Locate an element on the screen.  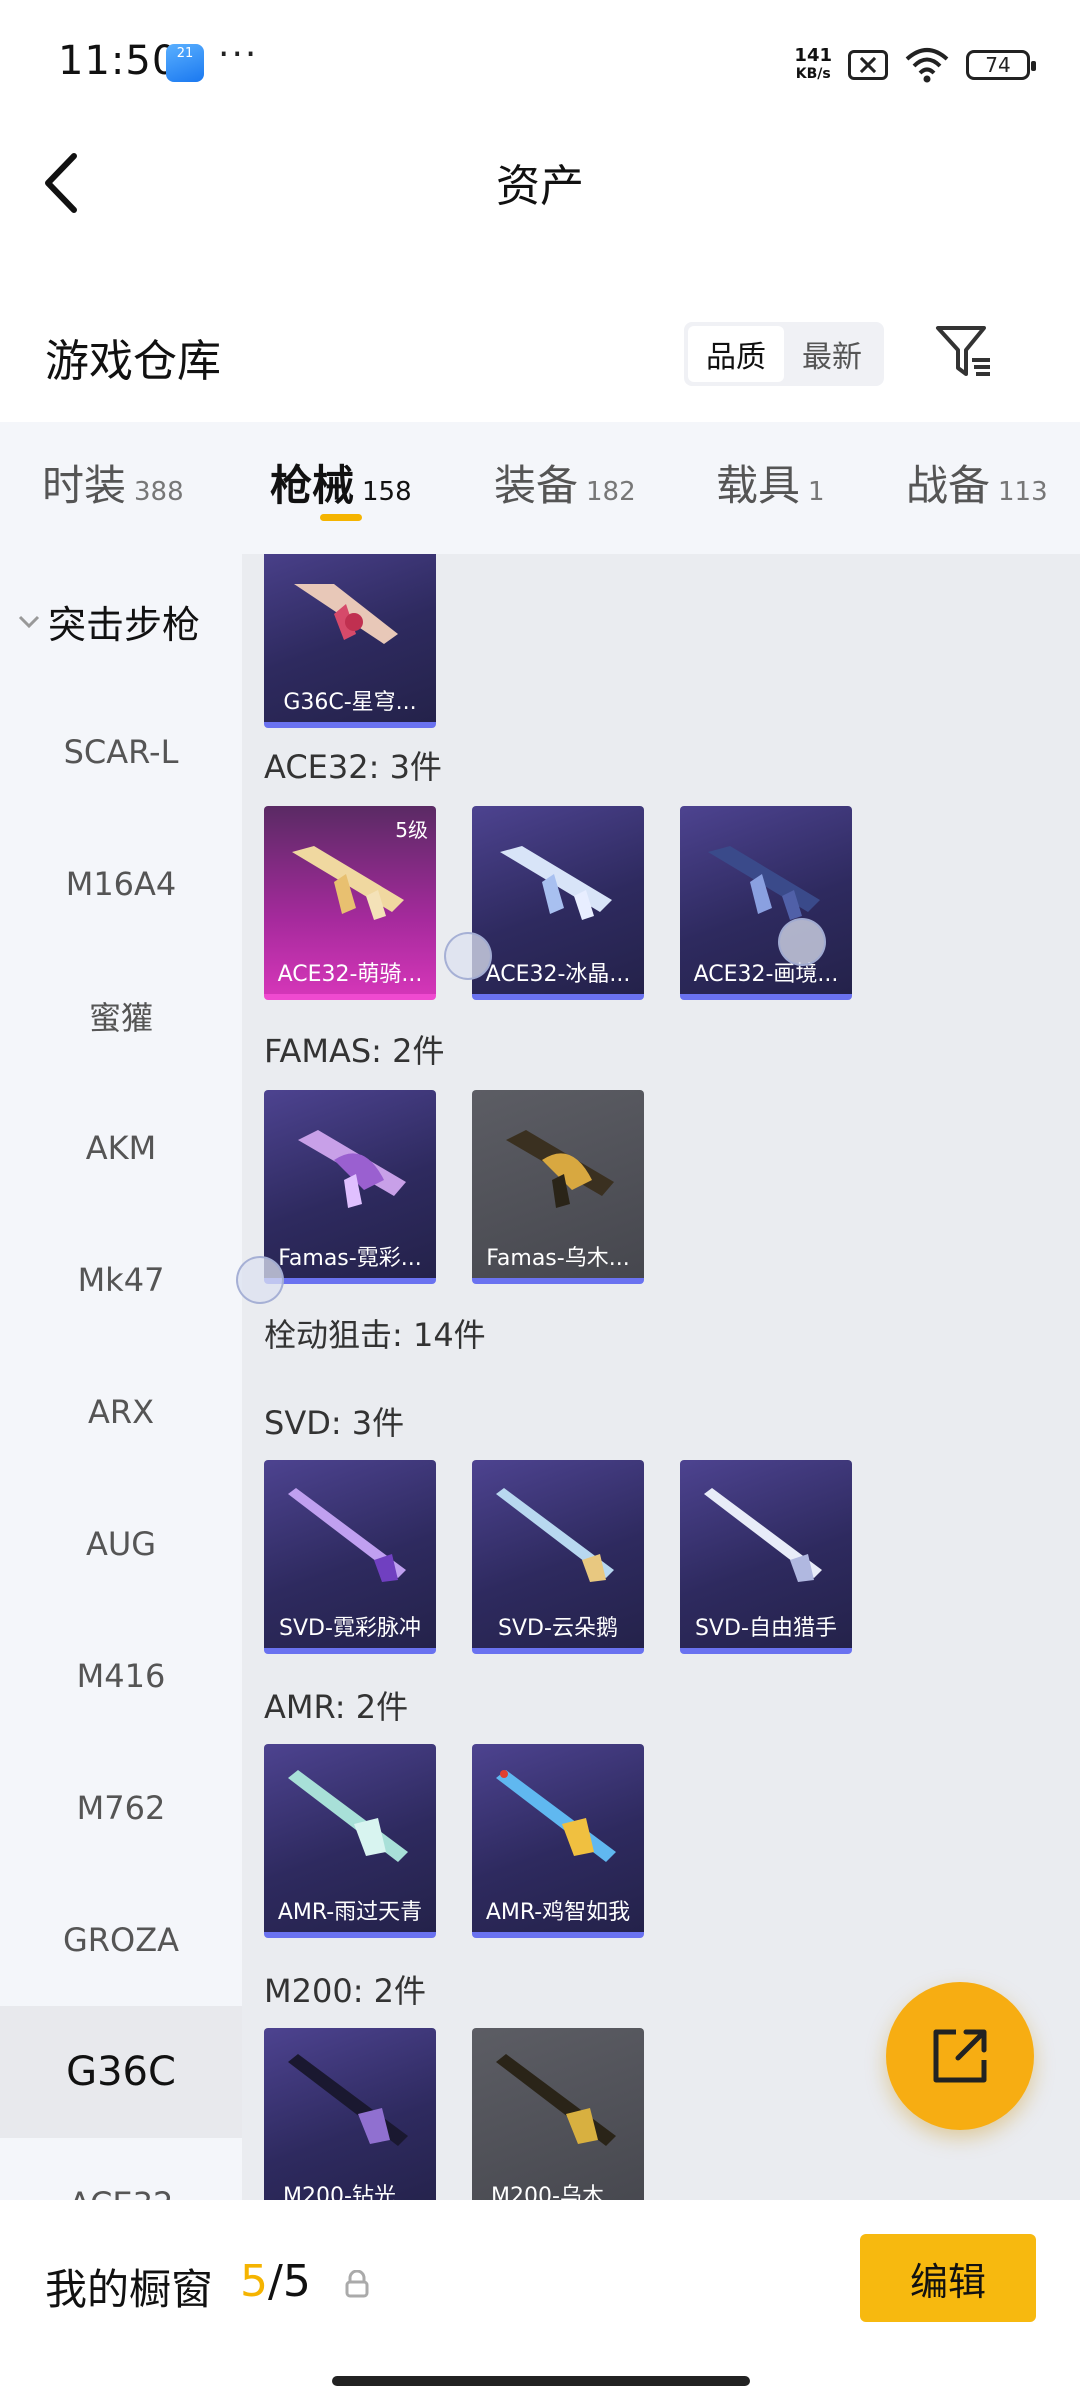
sidebar-group-label: 突击步枪 is located at coordinates (124, 625).